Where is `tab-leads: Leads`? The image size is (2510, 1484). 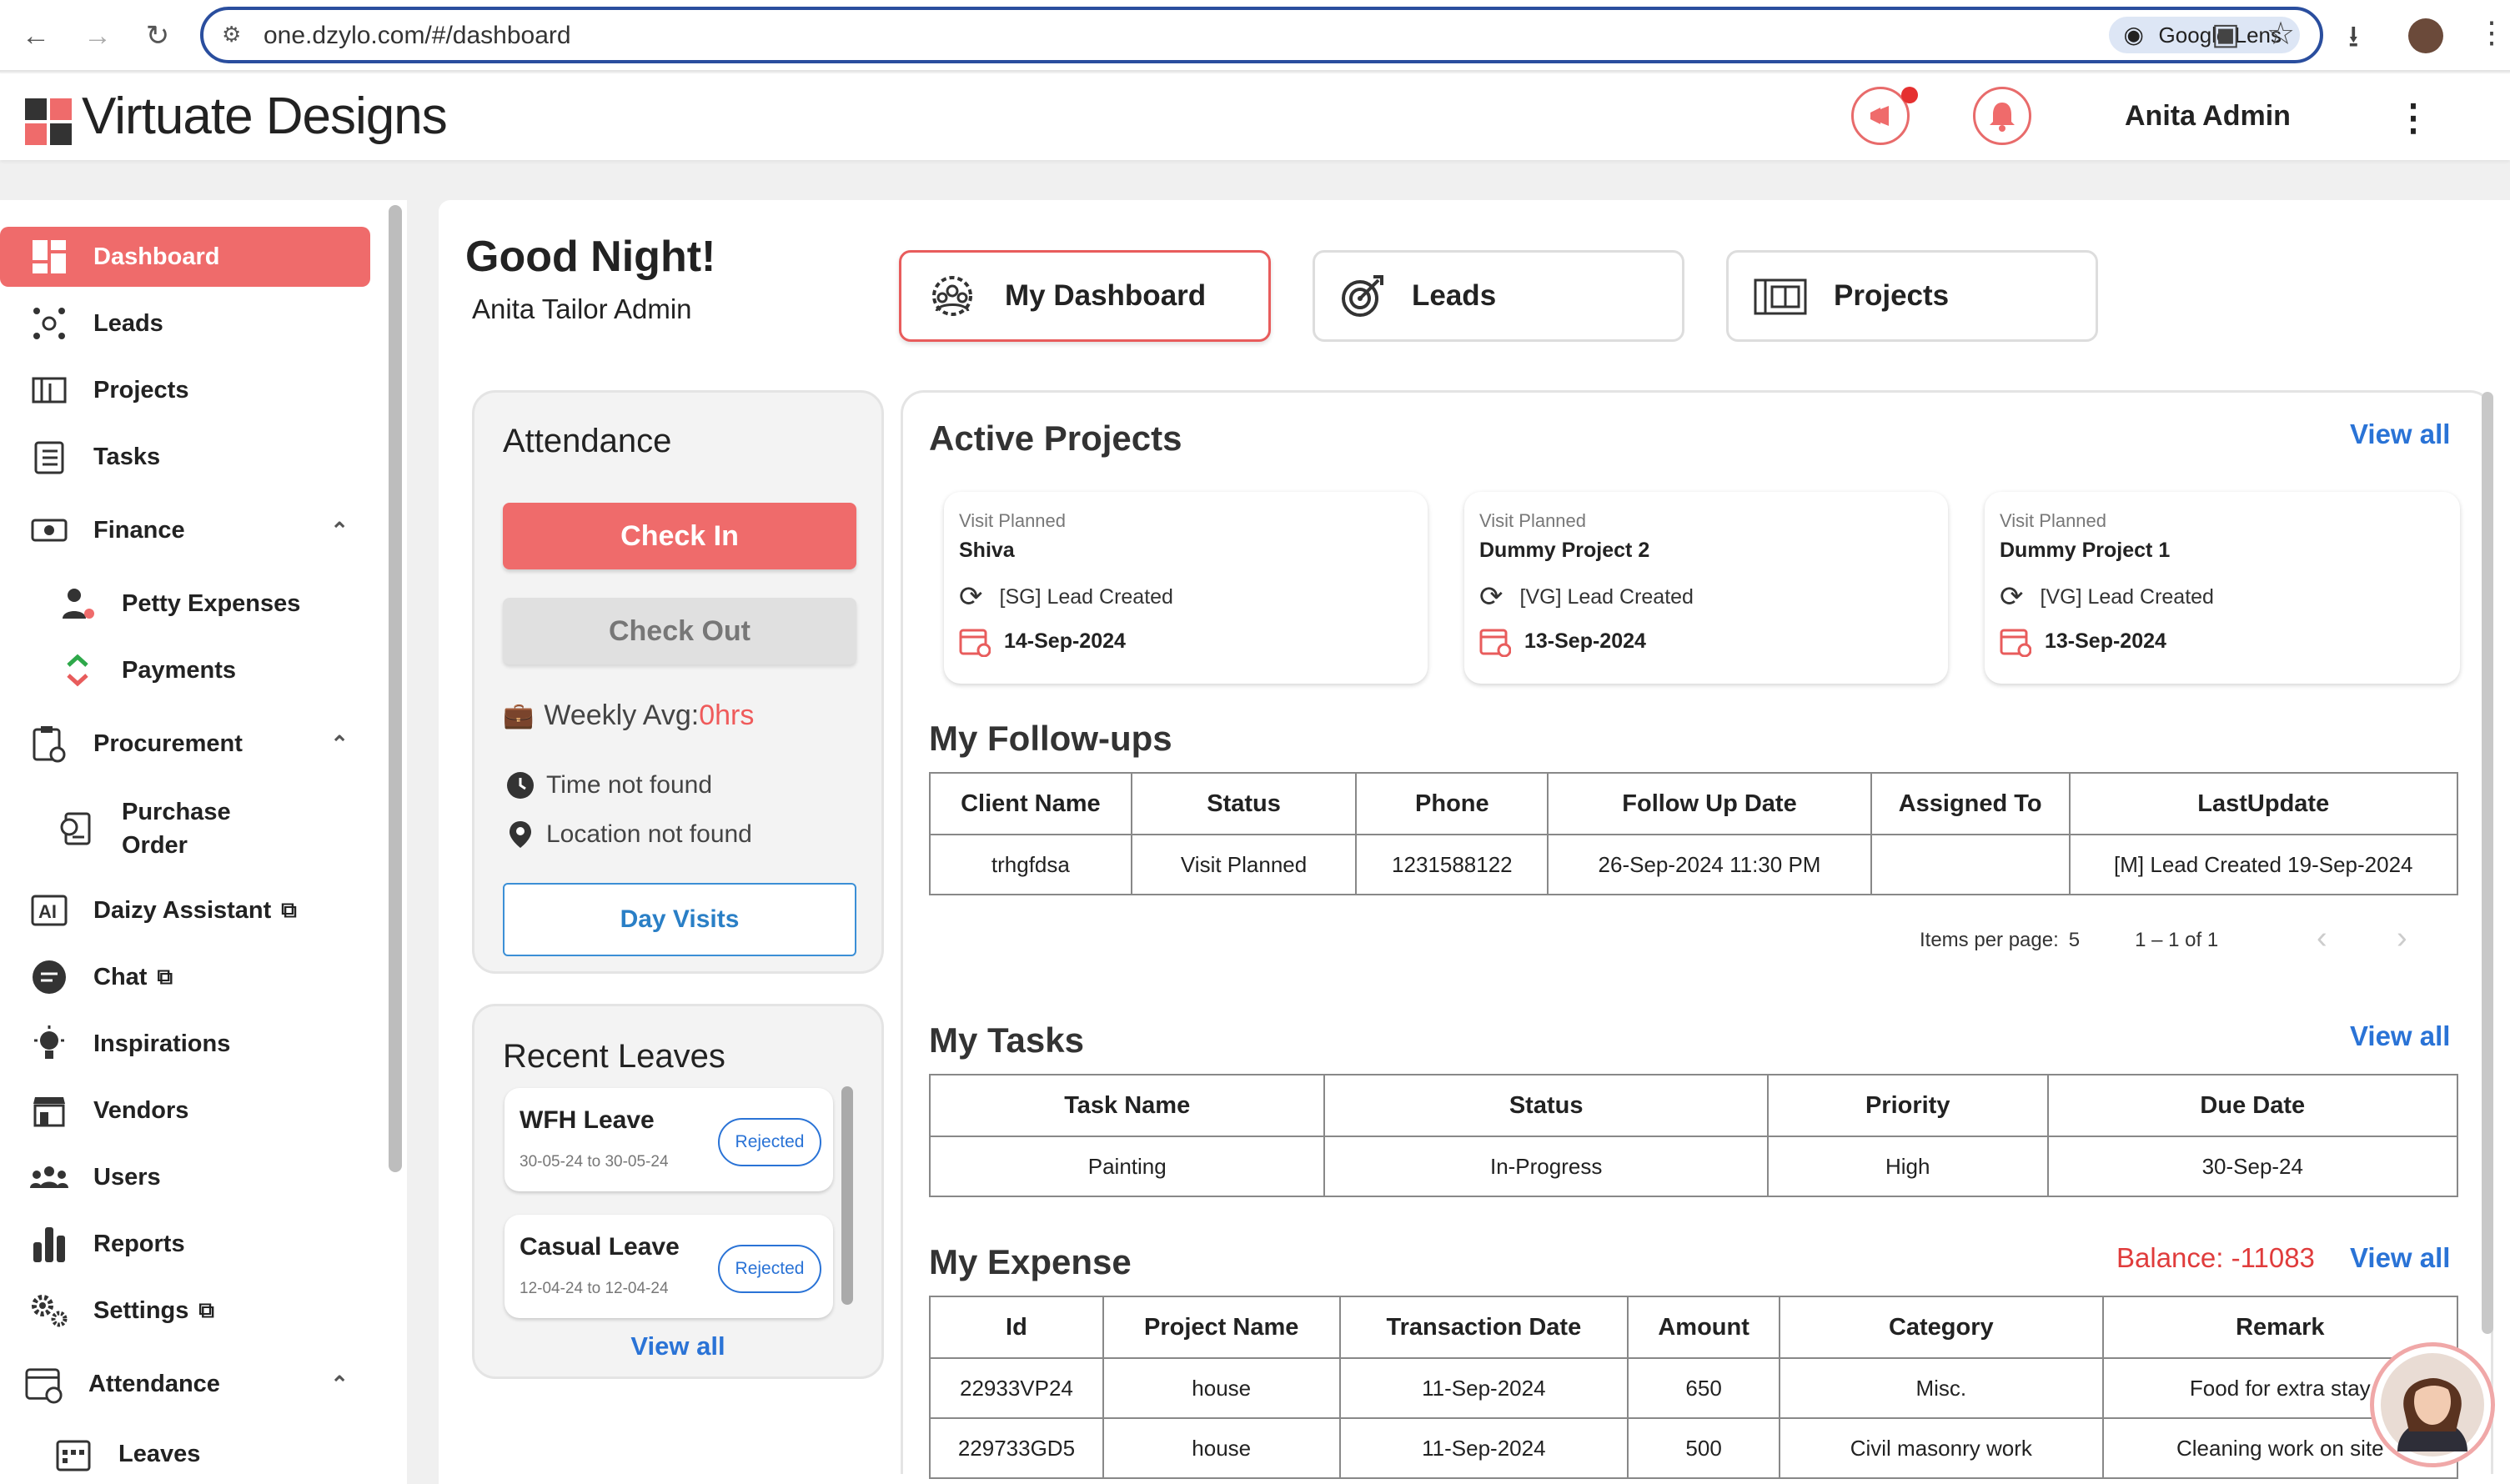
tab-leads: Leads is located at coordinates (1498, 296).